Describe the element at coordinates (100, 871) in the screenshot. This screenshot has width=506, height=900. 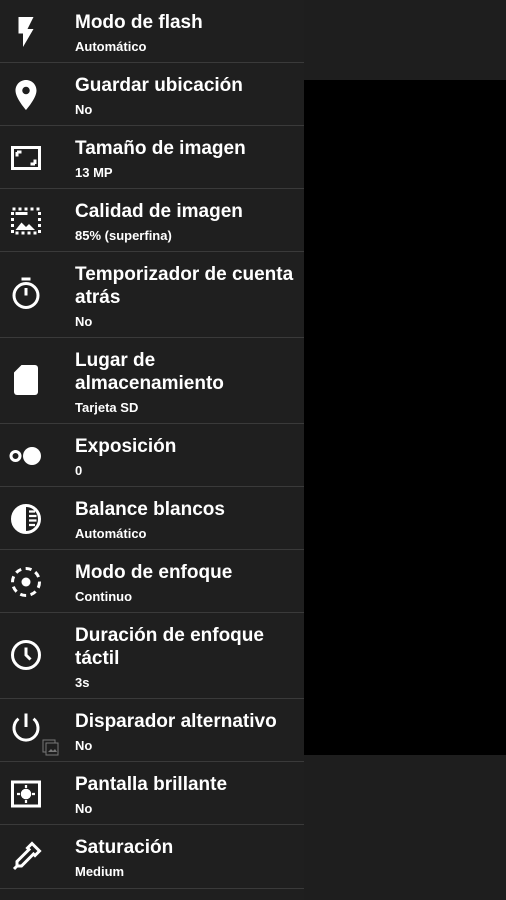
I see `setting-value: Medium` at that location.